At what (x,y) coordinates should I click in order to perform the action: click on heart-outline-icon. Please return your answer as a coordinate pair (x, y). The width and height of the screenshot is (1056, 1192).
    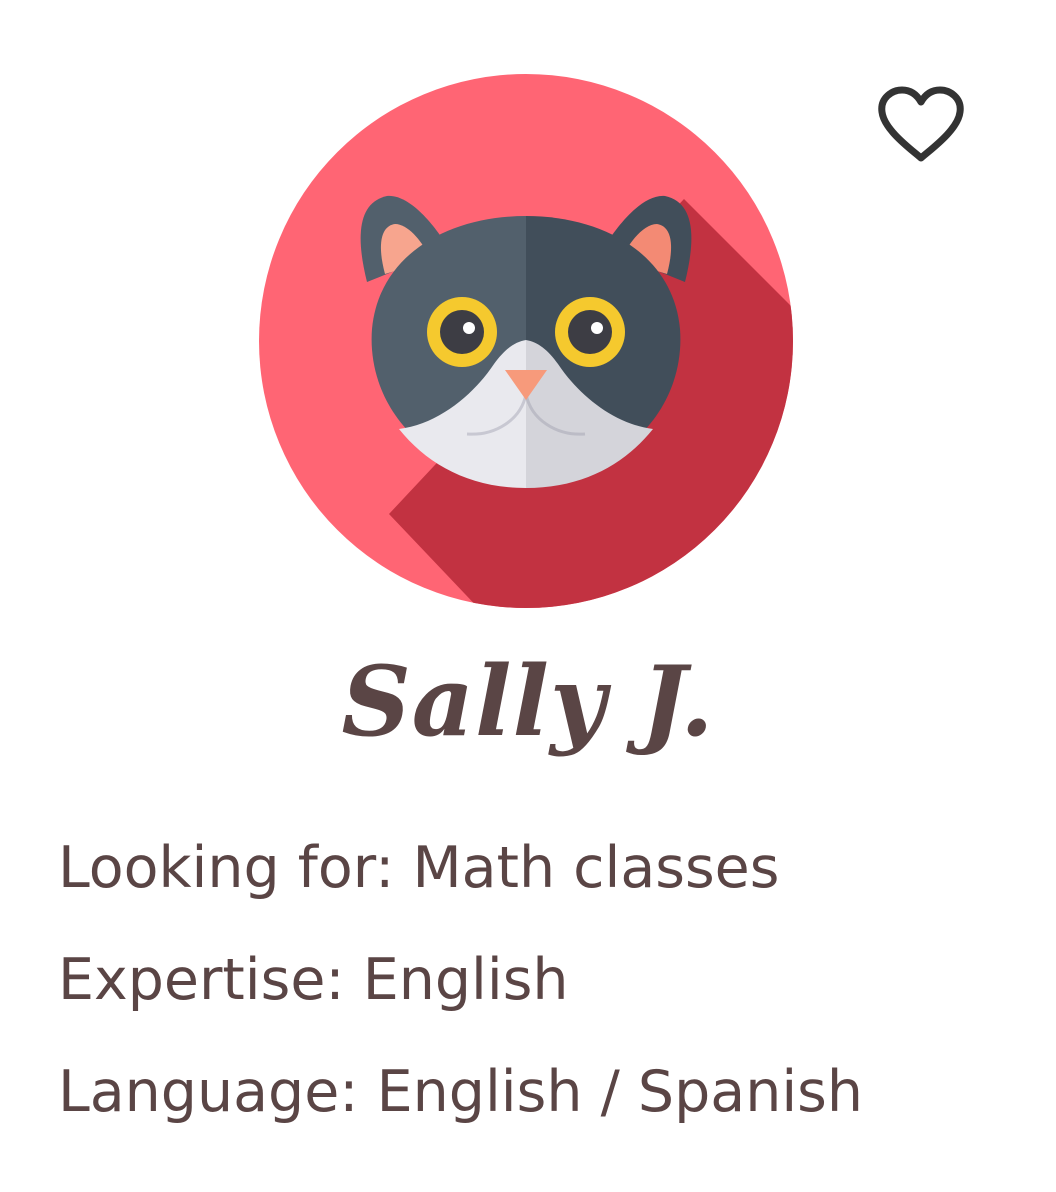
    Looking at the image, I should click on (921, 124).